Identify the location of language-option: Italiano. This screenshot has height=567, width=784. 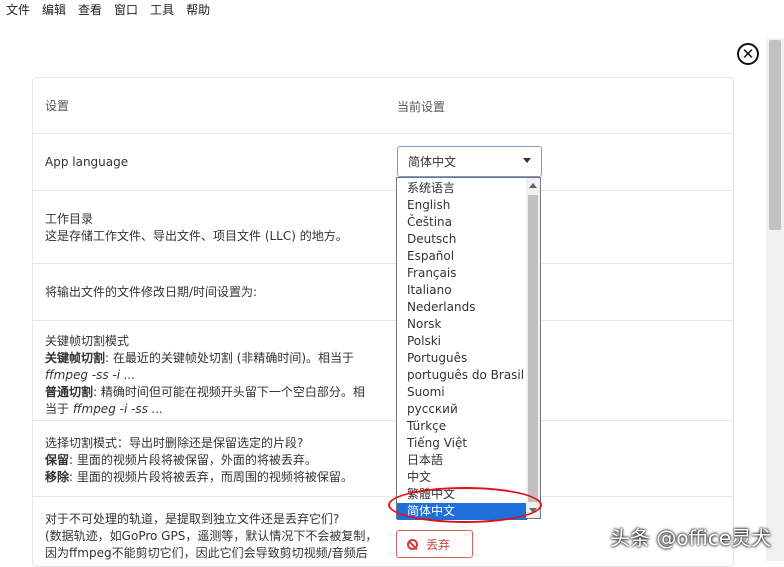
(462, 290).